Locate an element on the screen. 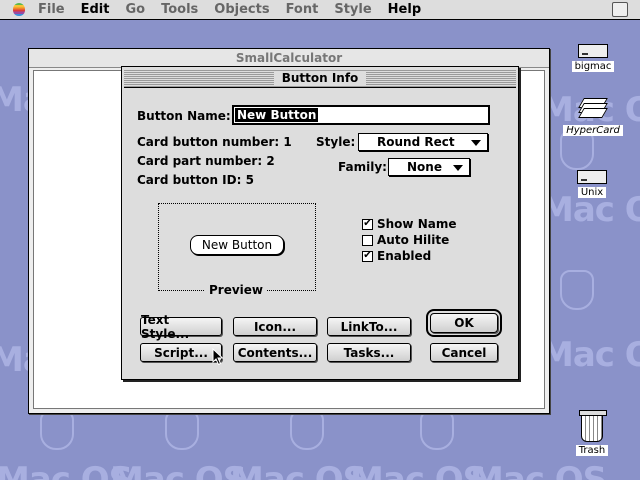 The image size is (640, 480). preview-box: New Button is located at coordinates (237, 247).